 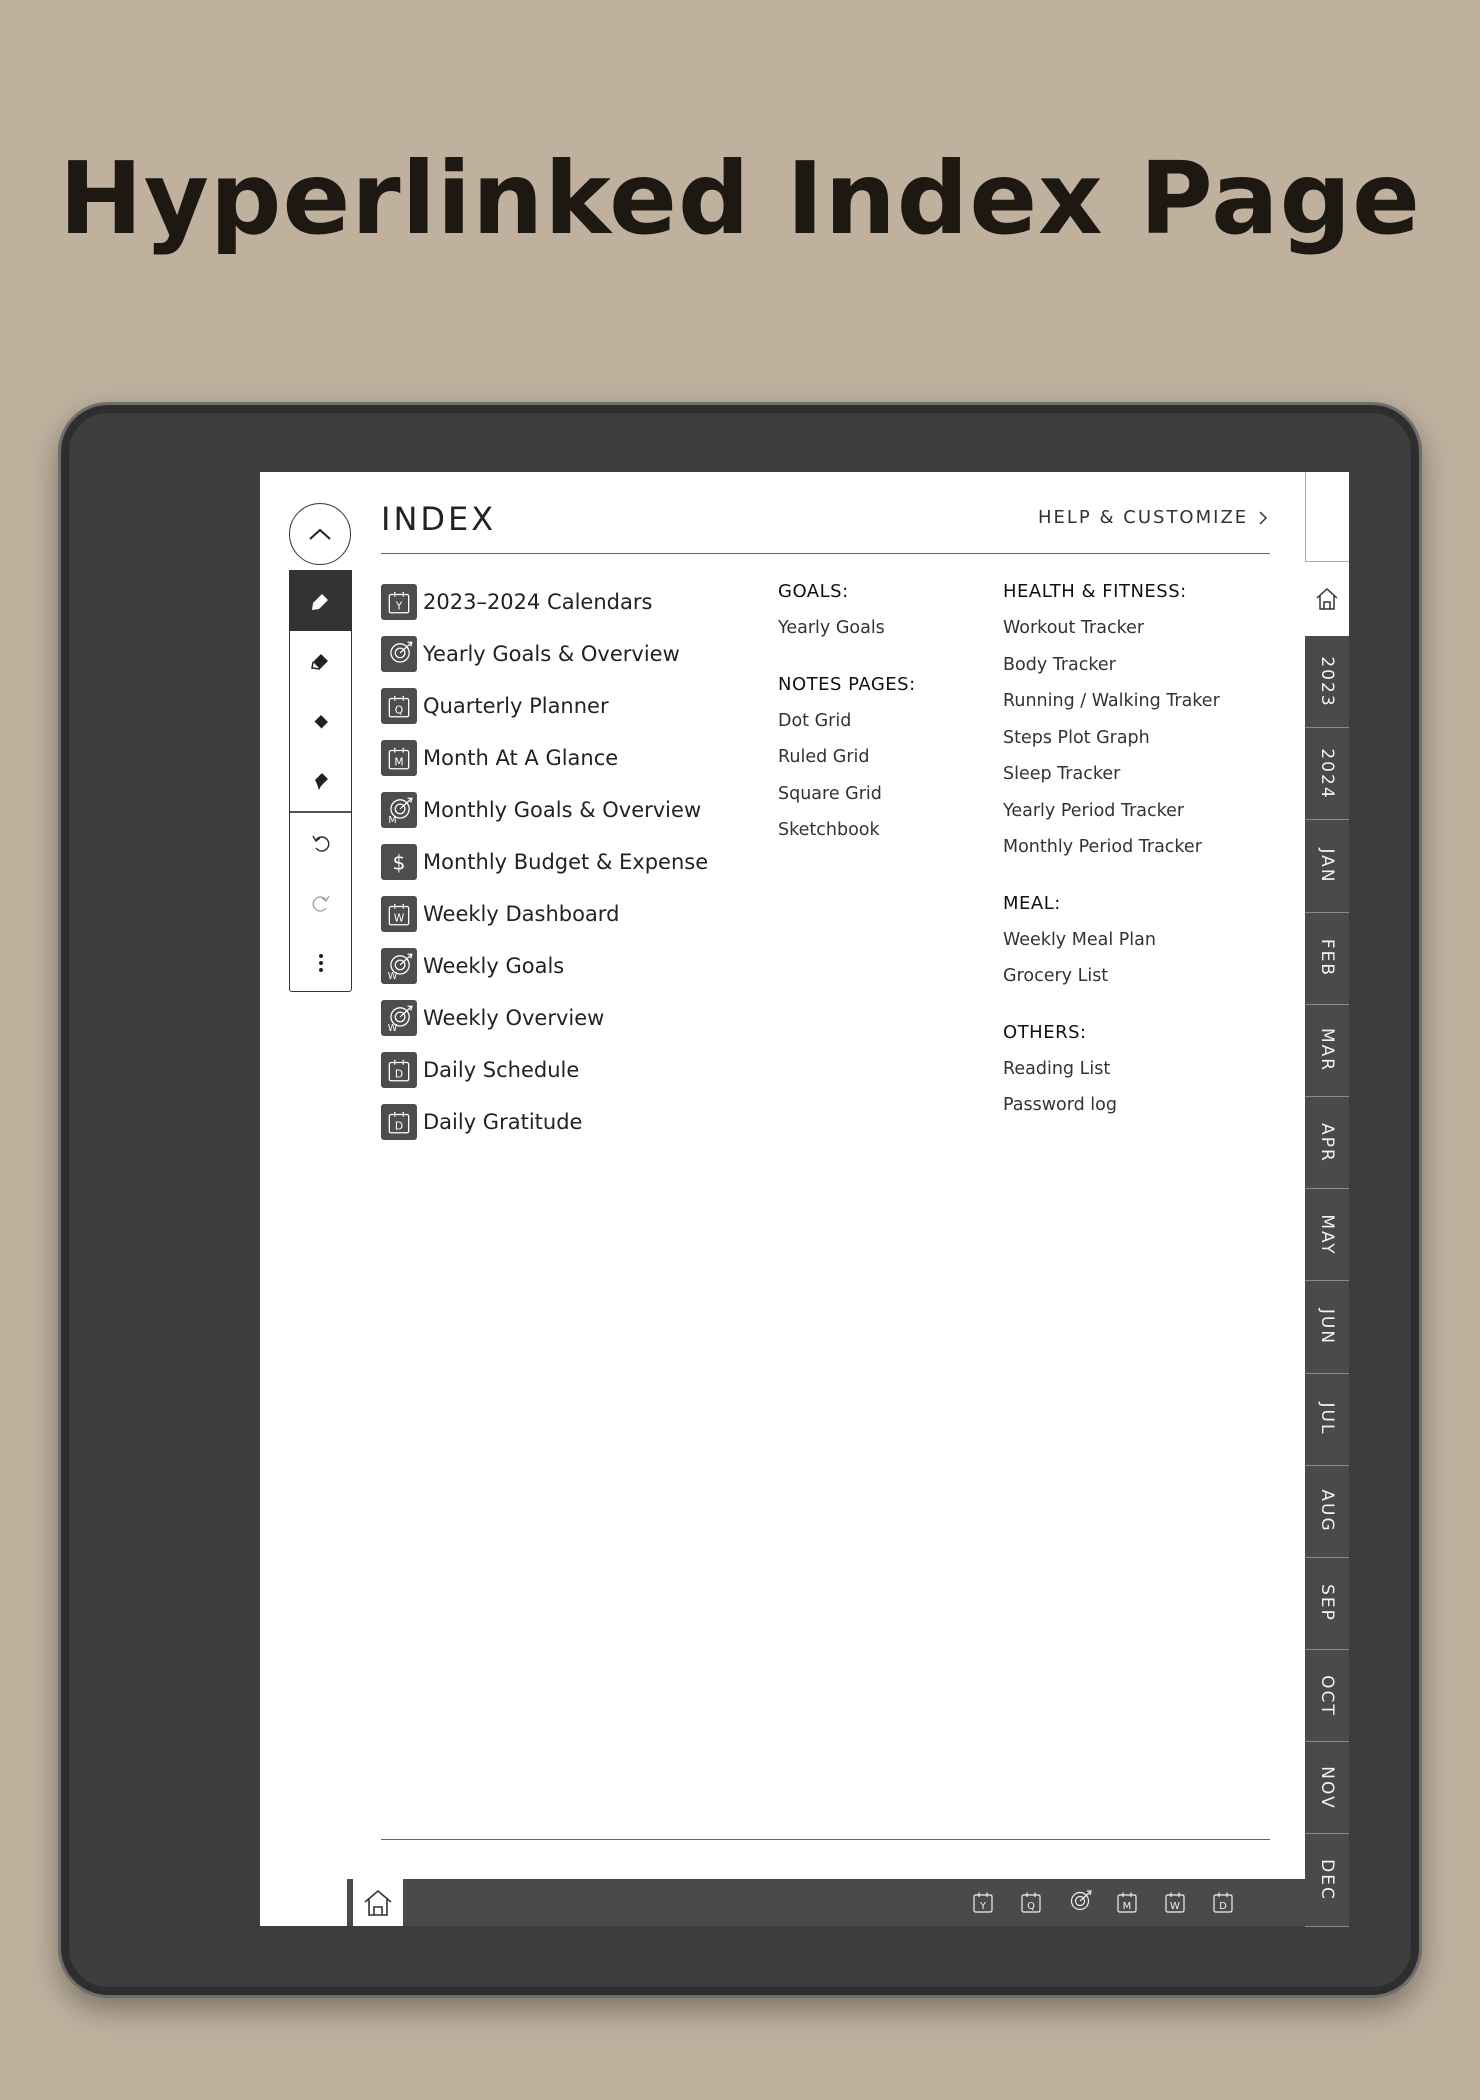 I want to click on health-link: Monthly Period Tracker, so click(x=1111, y=847).